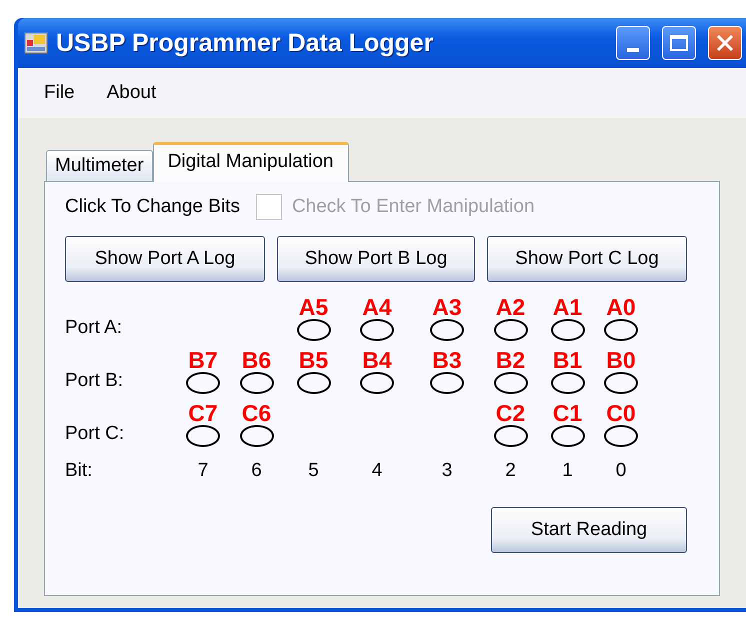 The image size is (746, 626). What do you see at coordinates (152, 207) in the screenshot?
I see `caption-label: Click To Change Bits` at bounding box center [152, 207].